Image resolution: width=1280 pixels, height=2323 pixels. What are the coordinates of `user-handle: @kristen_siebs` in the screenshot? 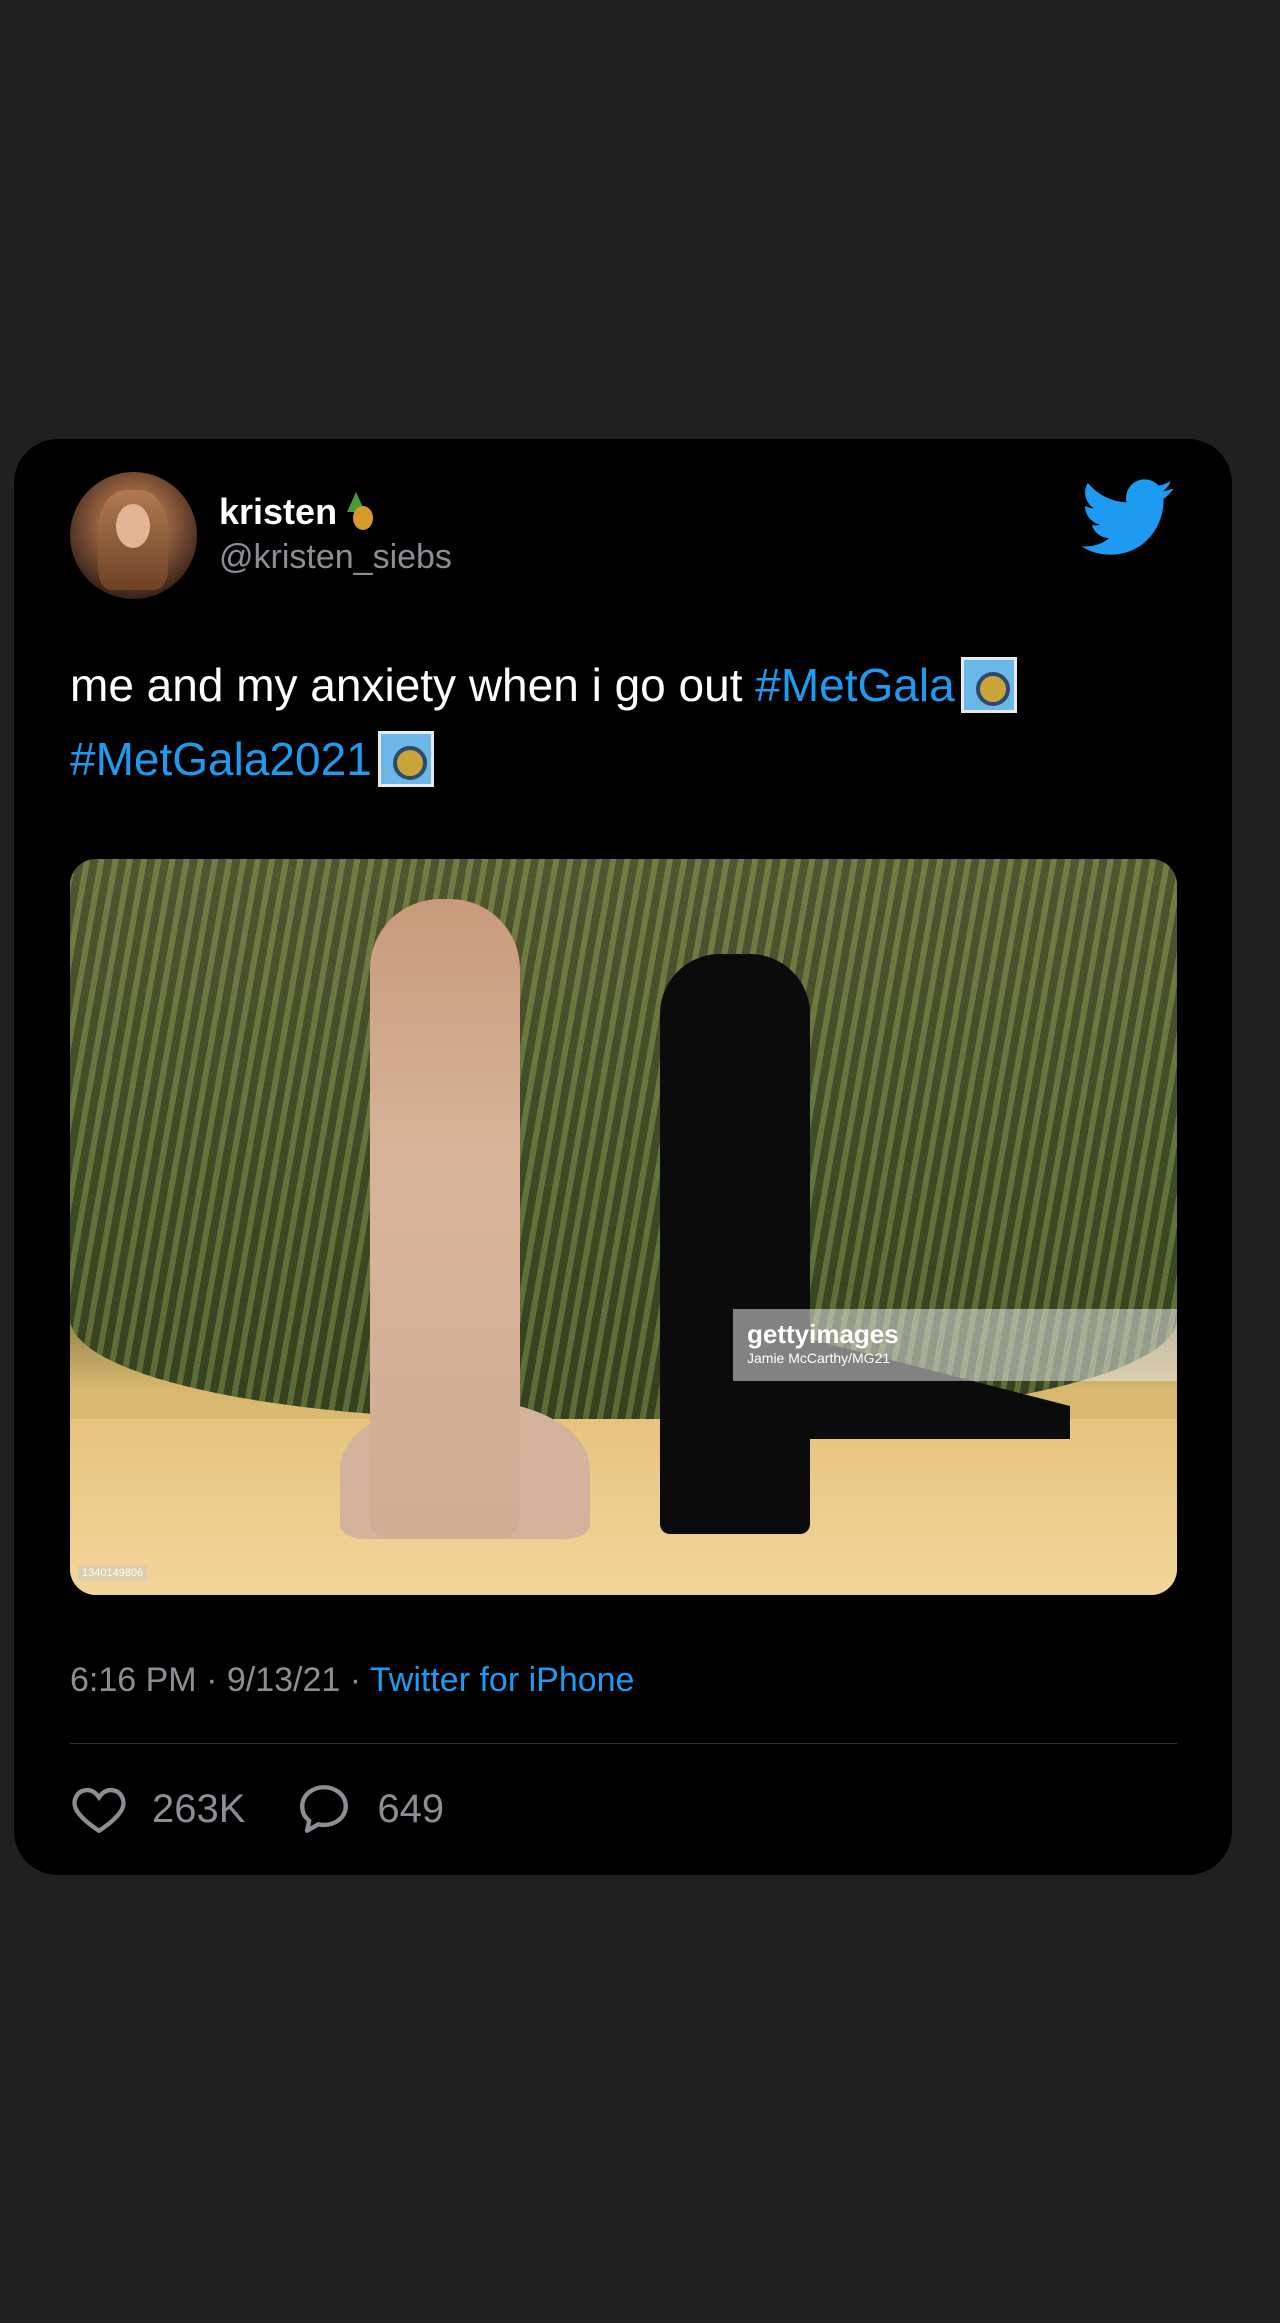 It's located at (335, 557).